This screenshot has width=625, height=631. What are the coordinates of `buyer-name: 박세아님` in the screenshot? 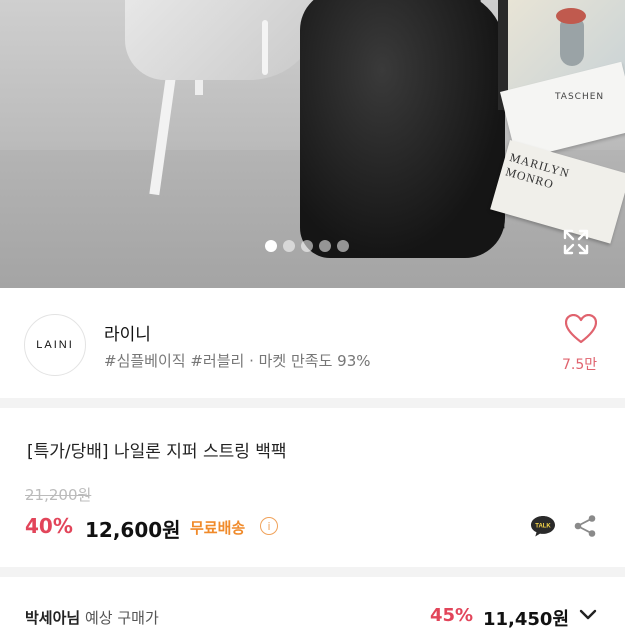 It's located at (53, 618).